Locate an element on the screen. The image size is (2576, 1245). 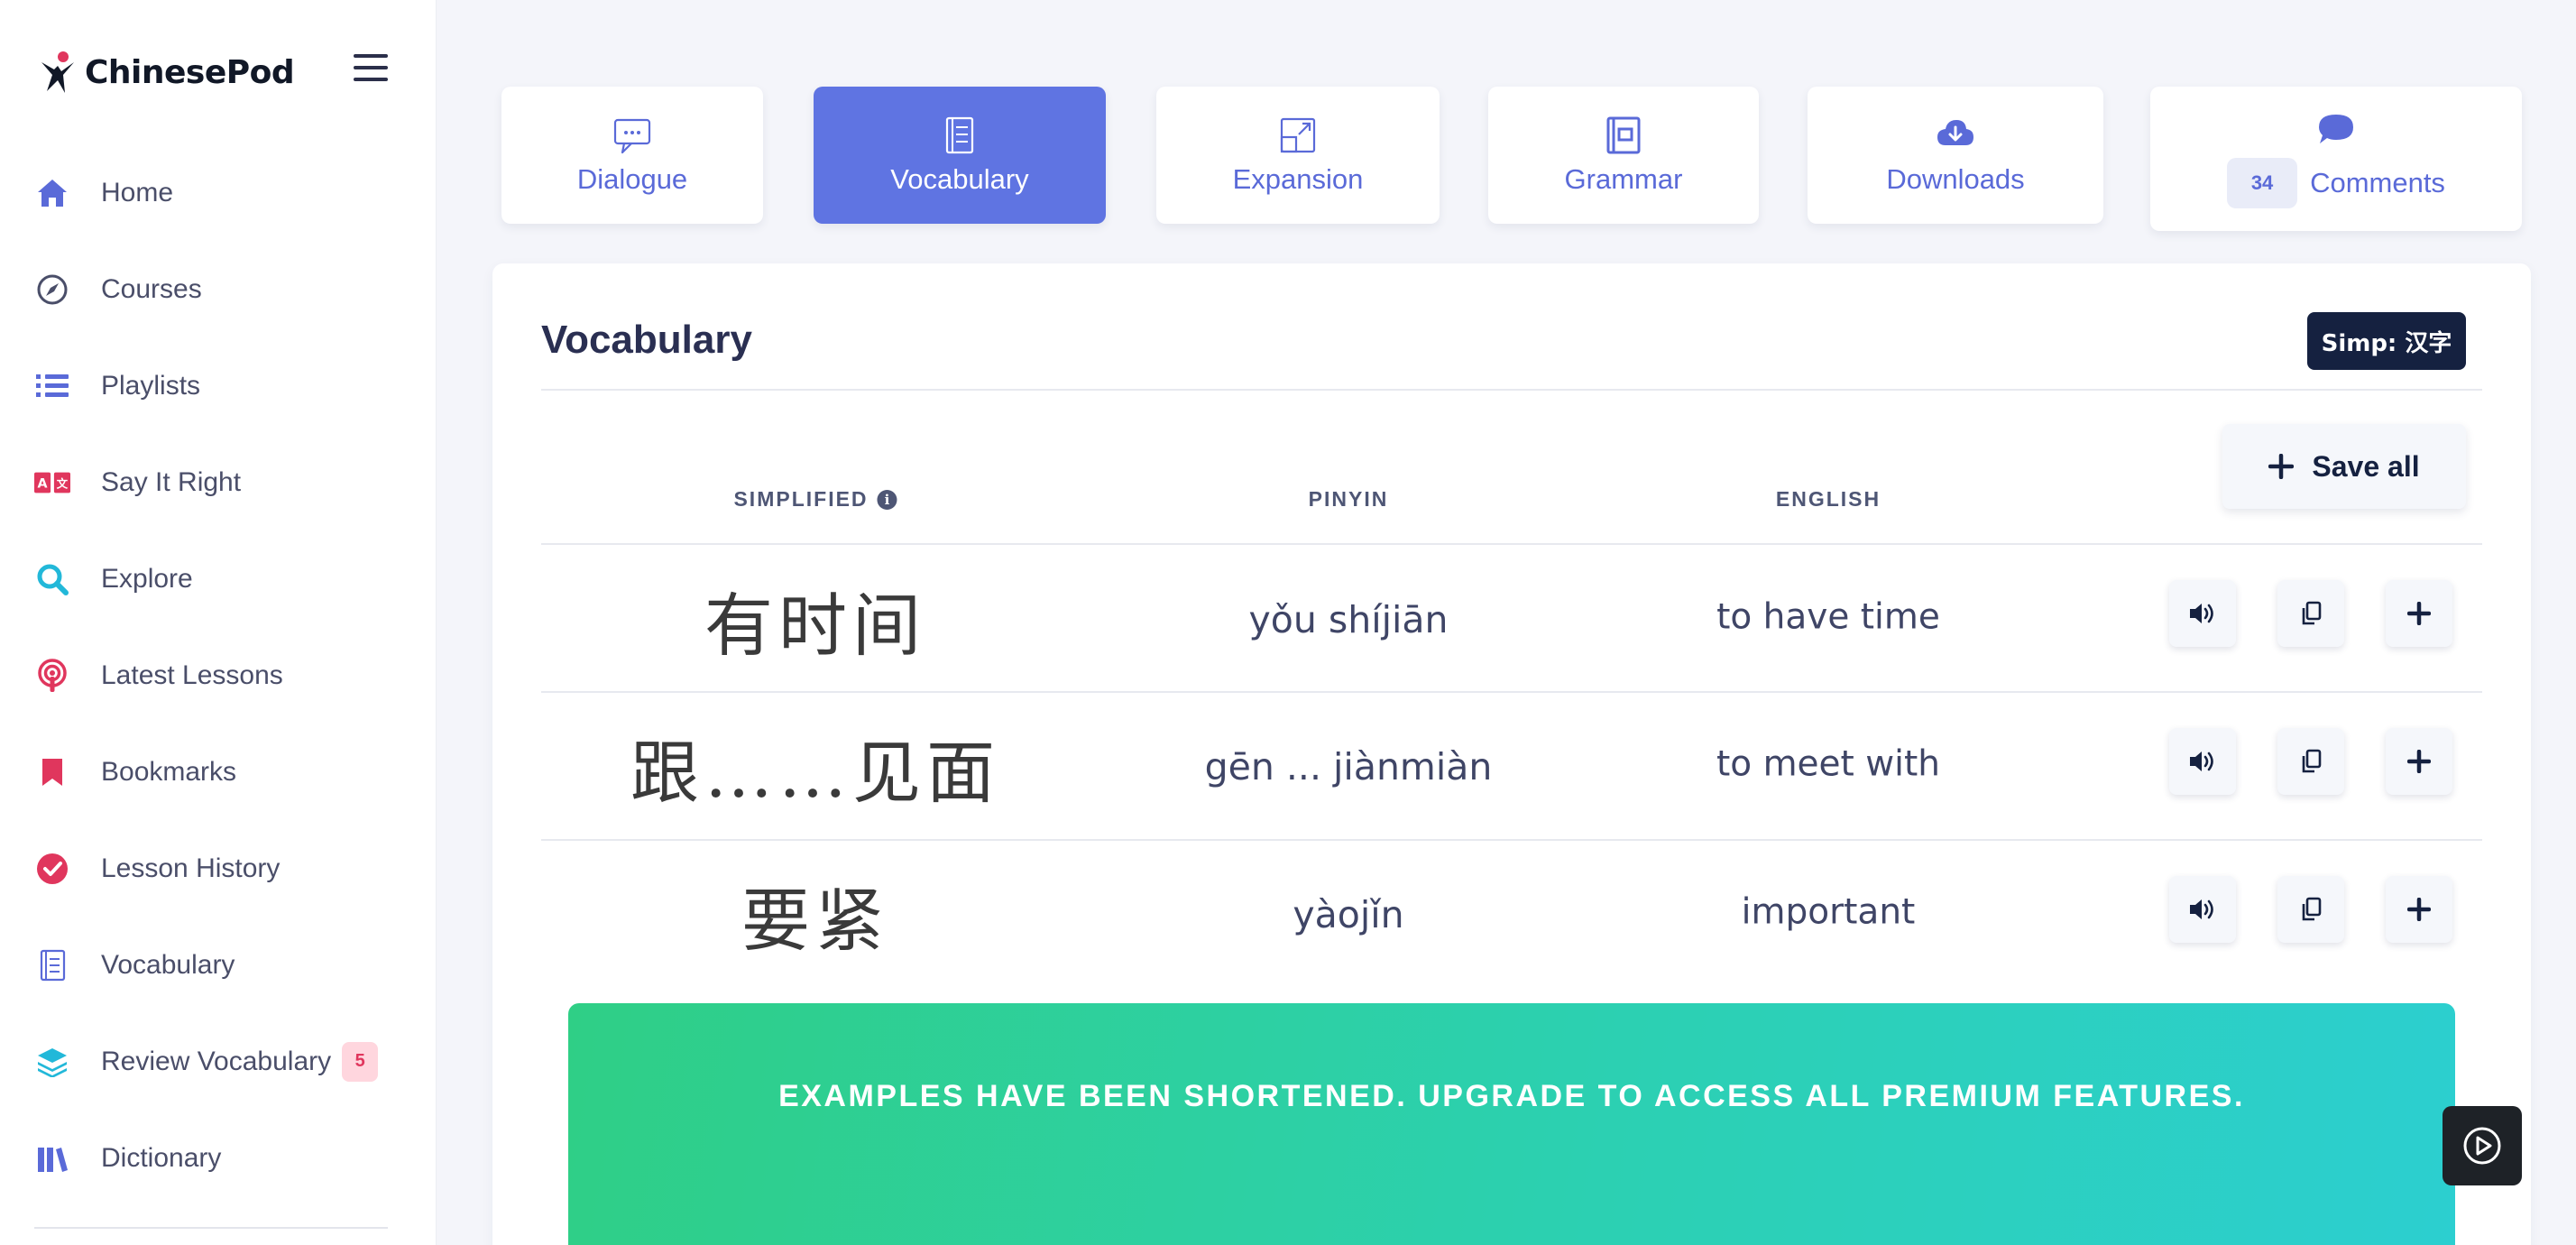
compass-icon is located at coordinates (52, 290).